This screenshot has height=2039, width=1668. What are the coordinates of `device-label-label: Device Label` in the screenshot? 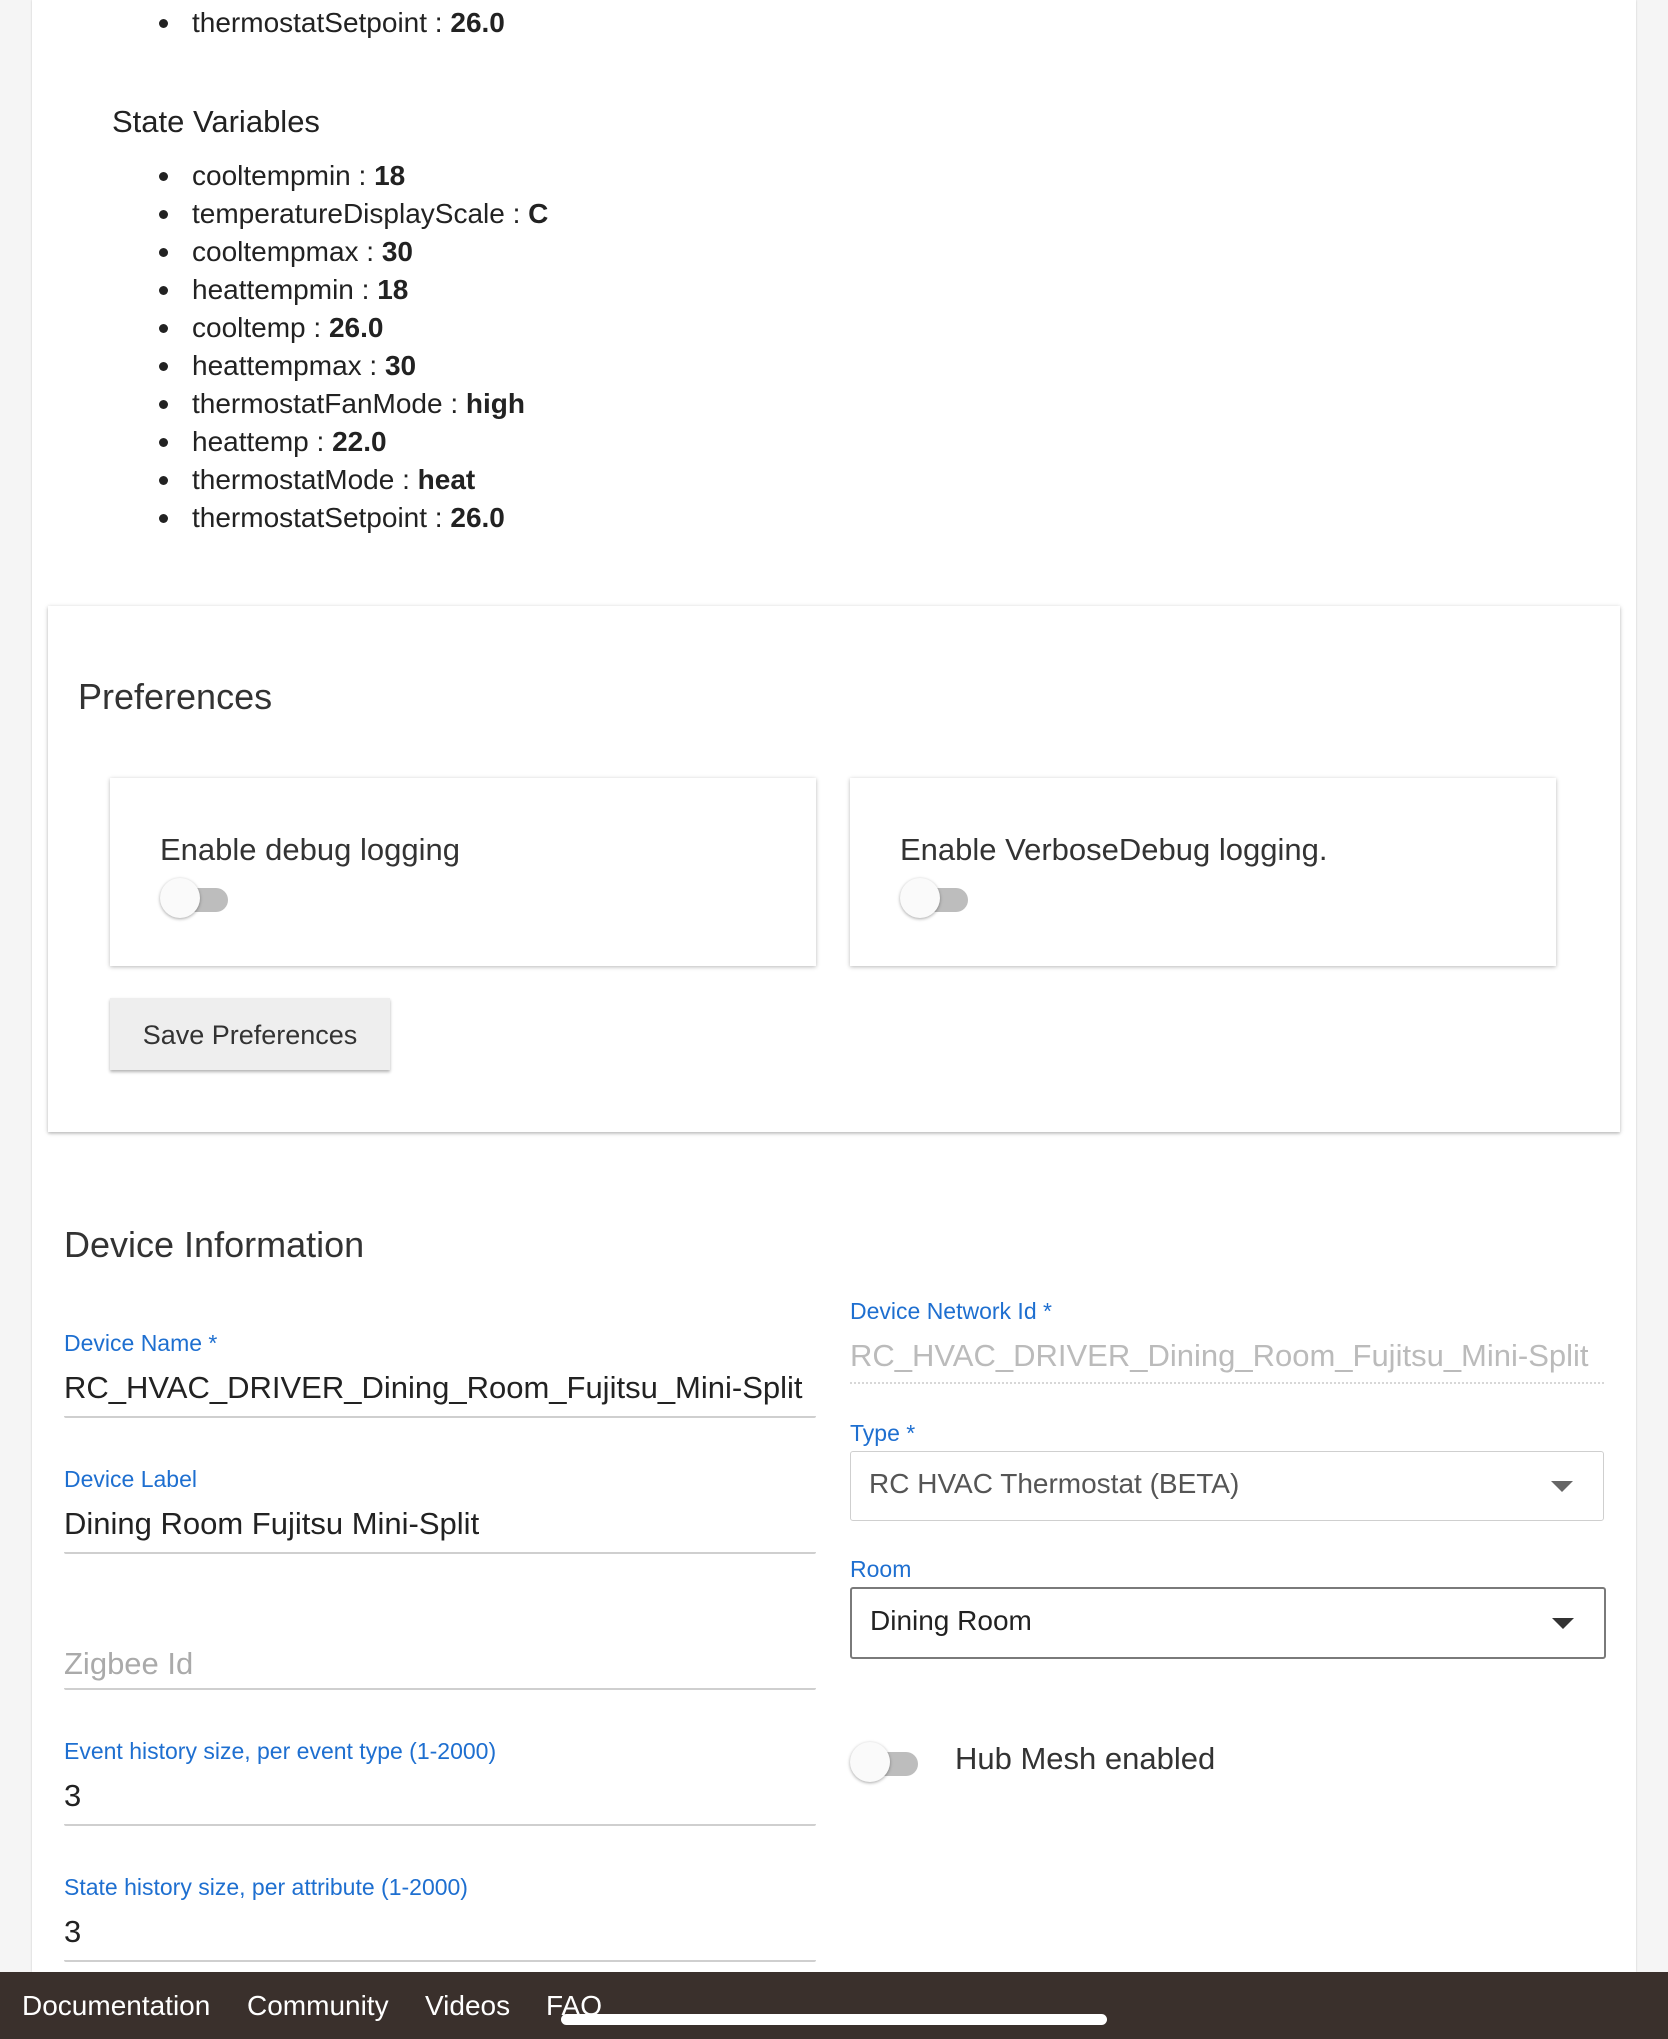 It's located at (130, 1479).